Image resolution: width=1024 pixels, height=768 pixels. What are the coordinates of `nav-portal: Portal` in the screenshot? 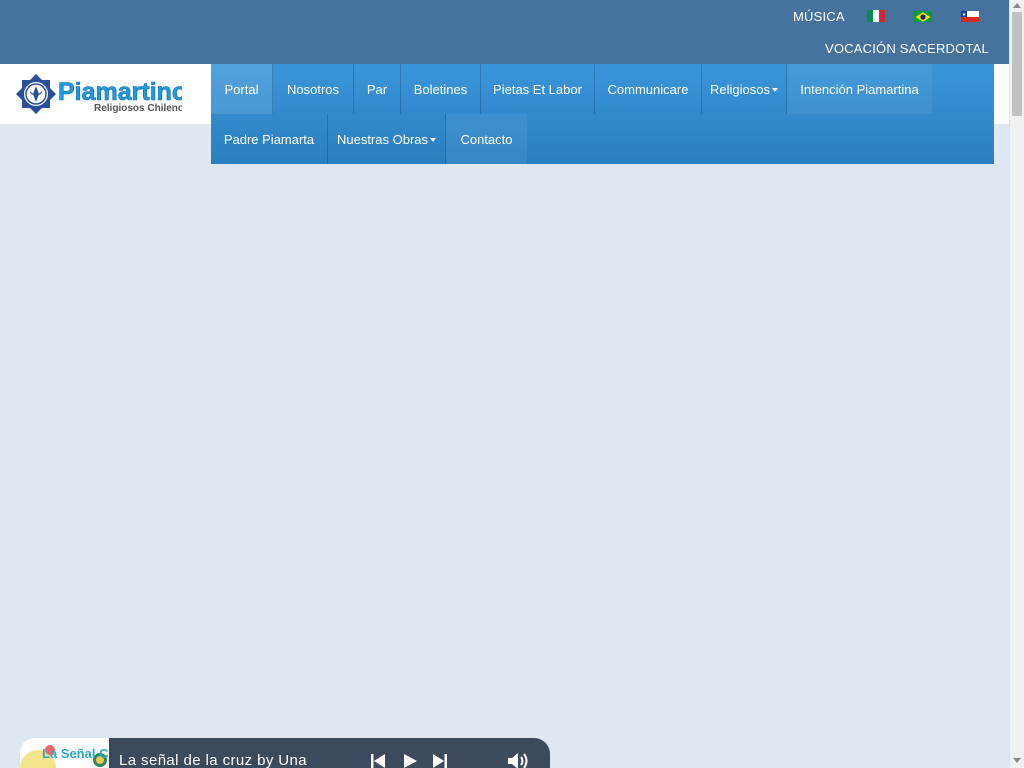 It's located at (242, 89).